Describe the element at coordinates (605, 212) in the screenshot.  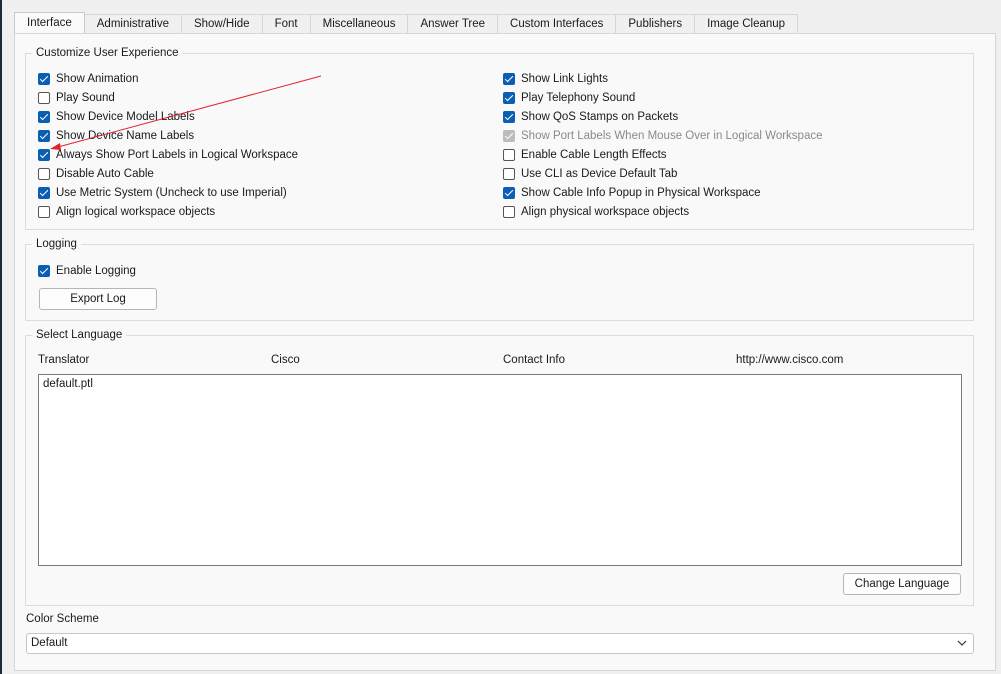
I see `checkbox-label: Align physical workspace objects` at that location.